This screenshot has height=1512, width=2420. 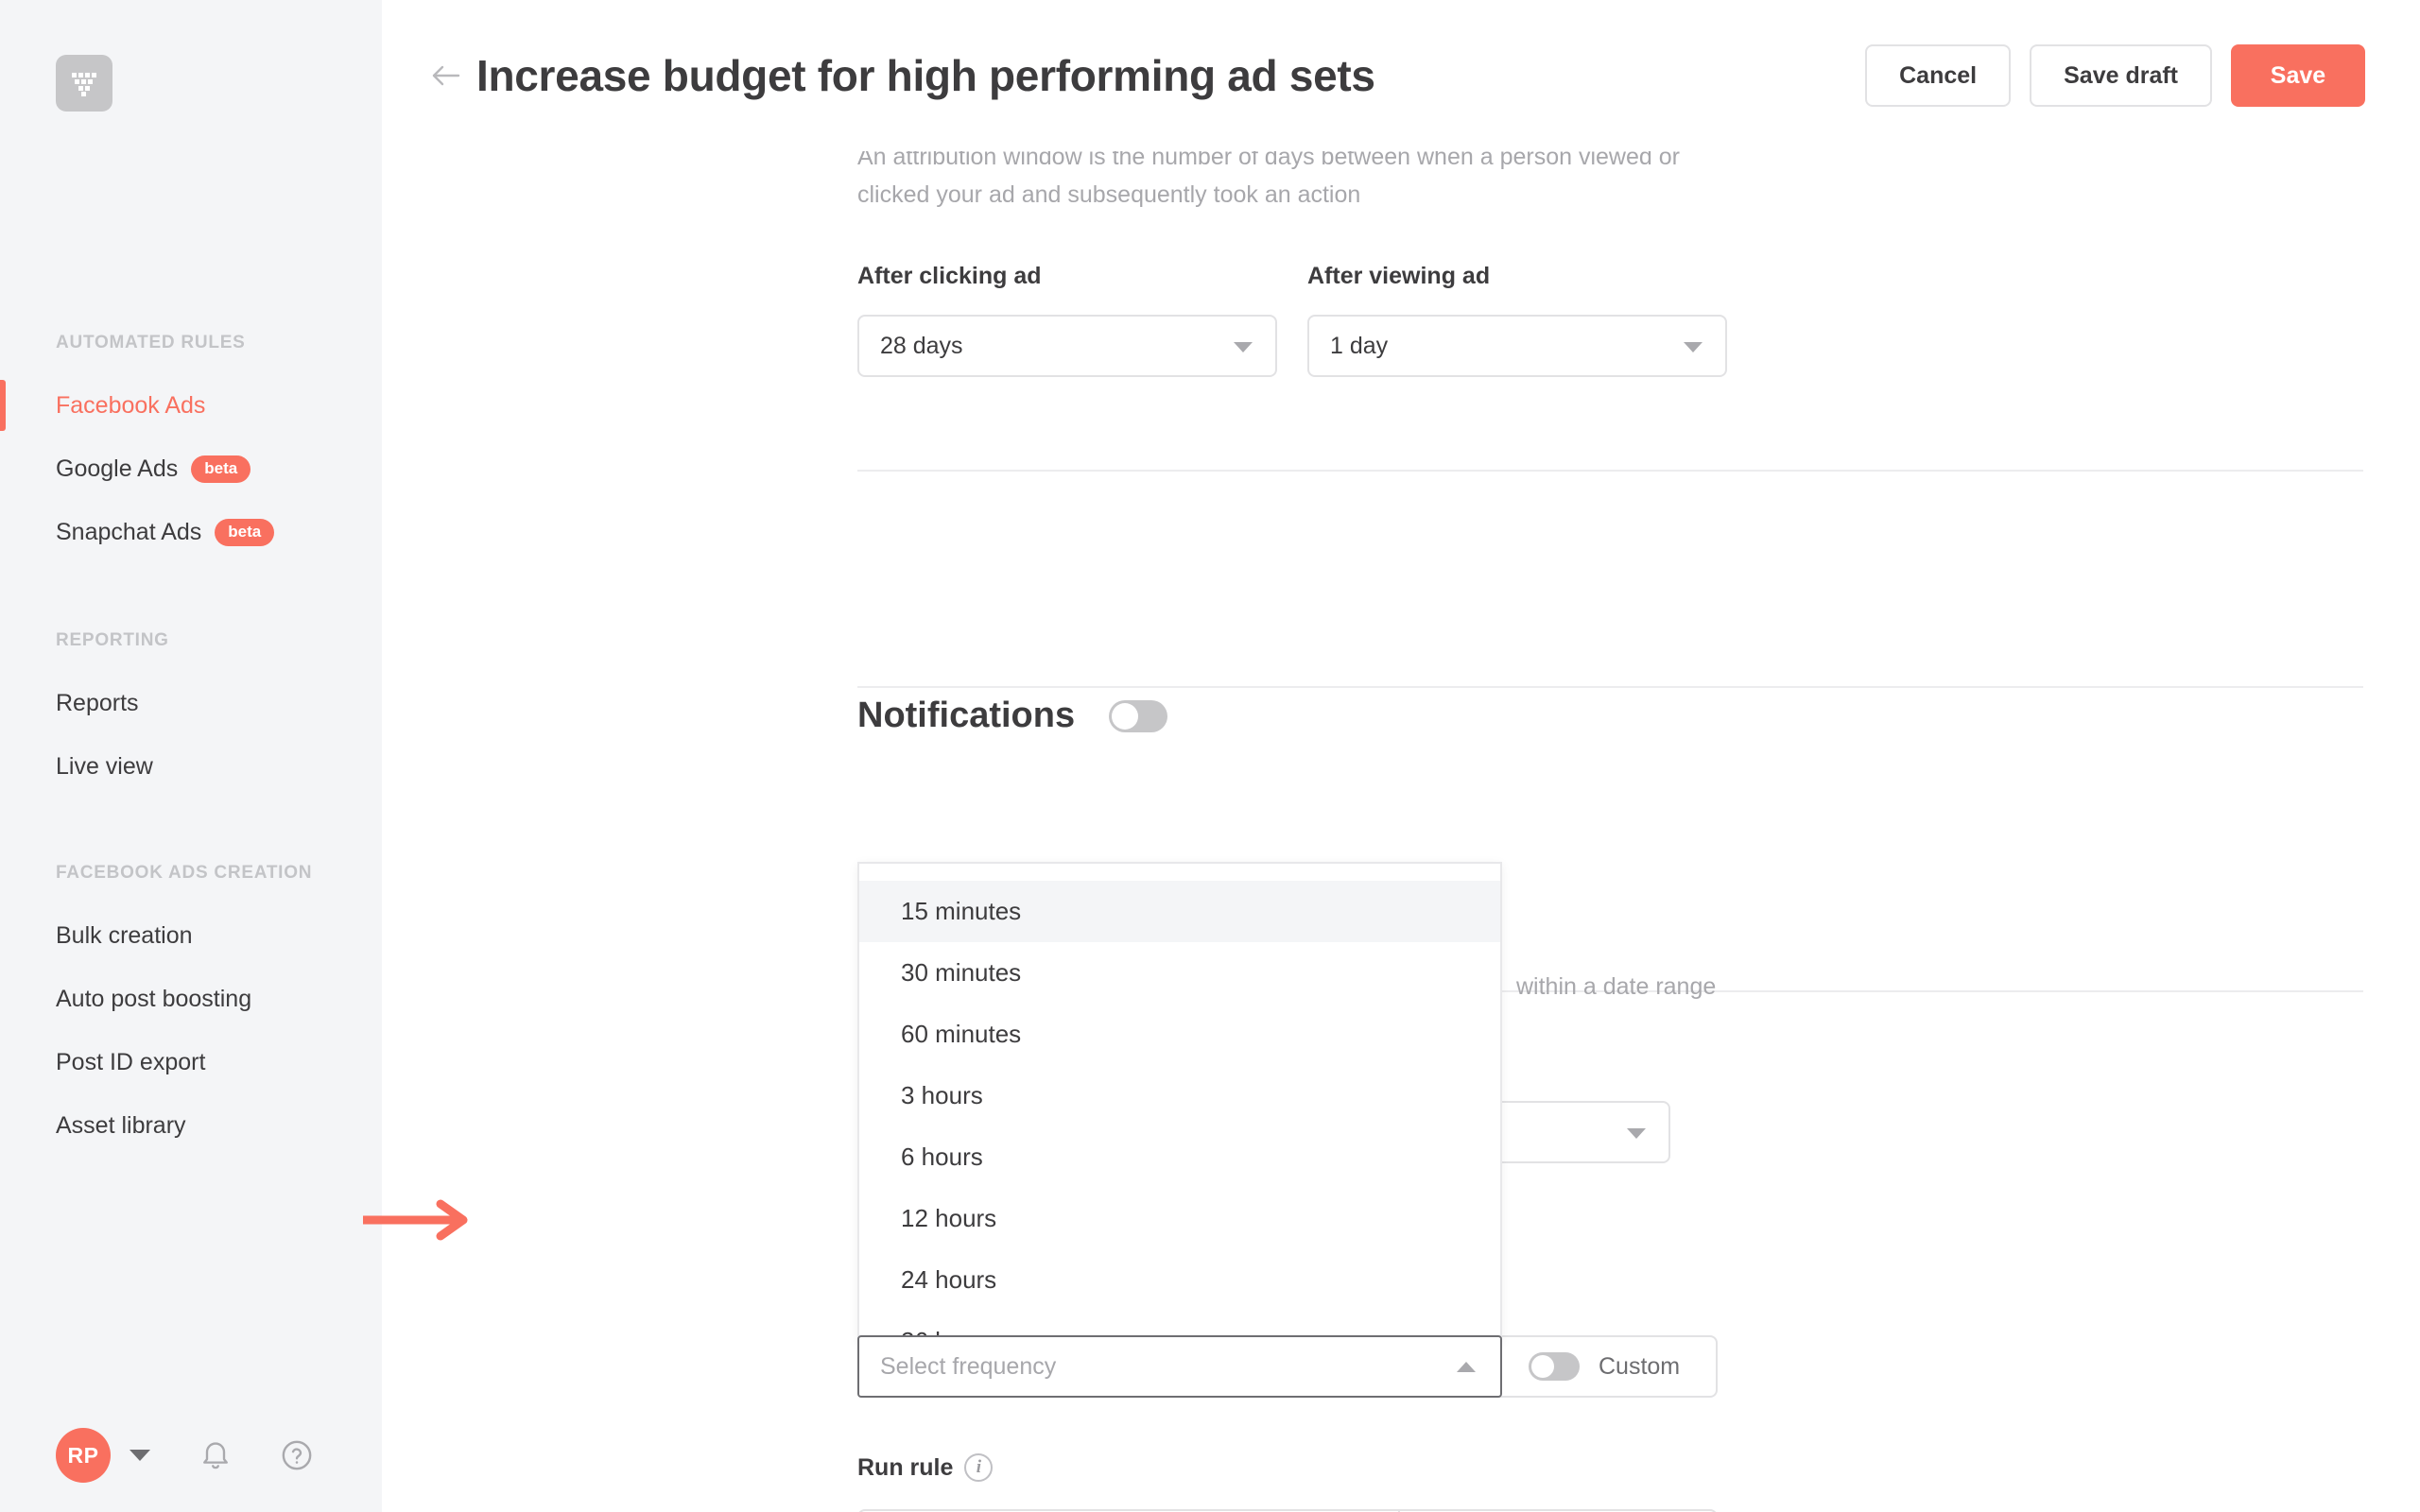 I want to click on sidebar-item-label: Post ID export, so click(x=131, y=1062).